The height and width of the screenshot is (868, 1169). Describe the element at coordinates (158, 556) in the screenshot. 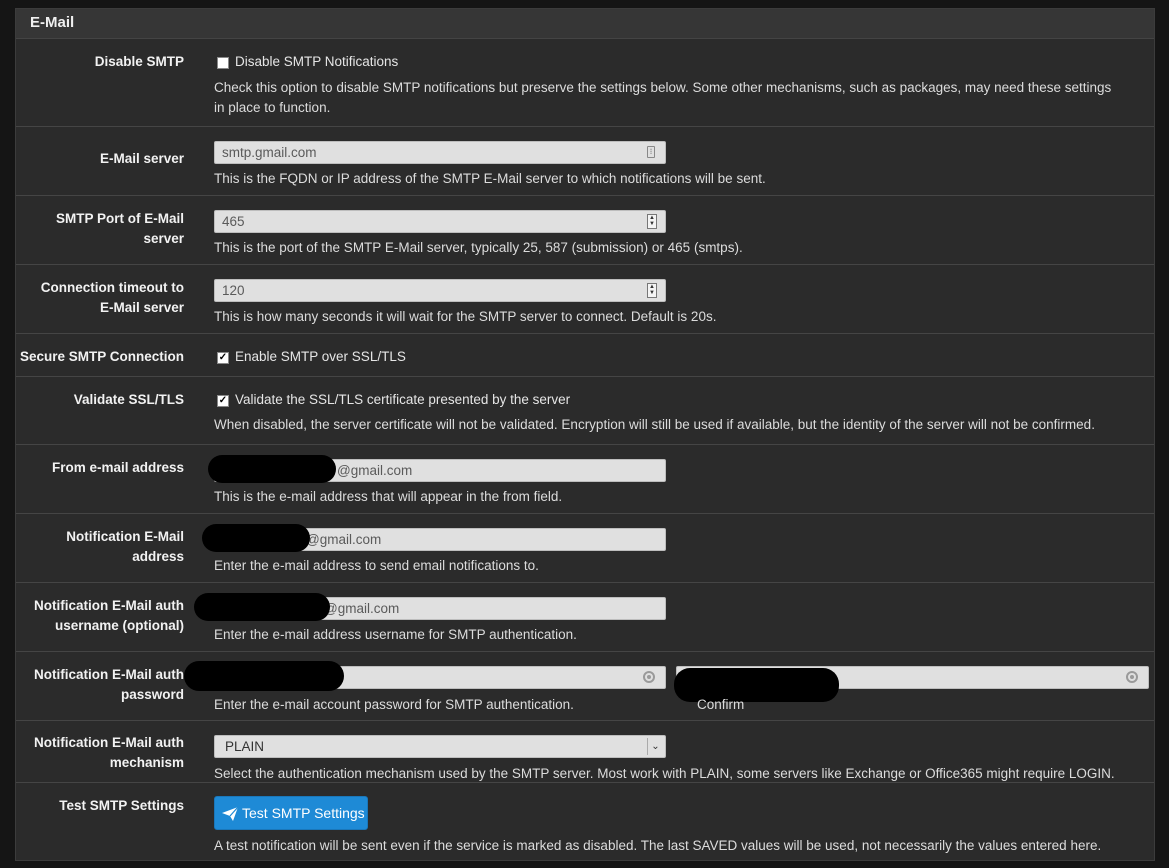

I see `notification-address-label-2: address` at that location.